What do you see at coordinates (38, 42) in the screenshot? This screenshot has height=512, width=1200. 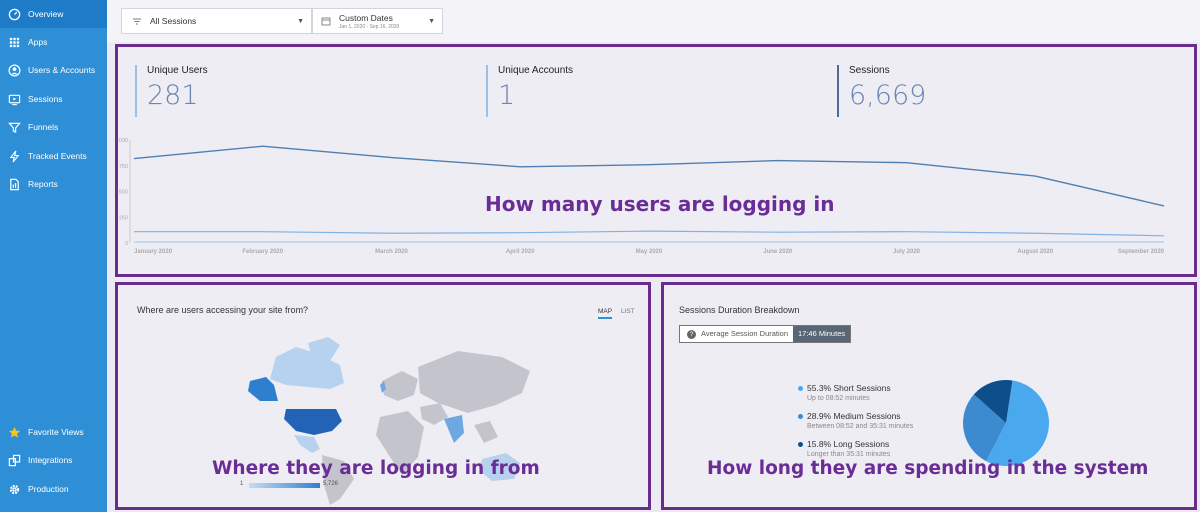 I see `sidebar-item-label: Apps` at bounding box center [38, 42].